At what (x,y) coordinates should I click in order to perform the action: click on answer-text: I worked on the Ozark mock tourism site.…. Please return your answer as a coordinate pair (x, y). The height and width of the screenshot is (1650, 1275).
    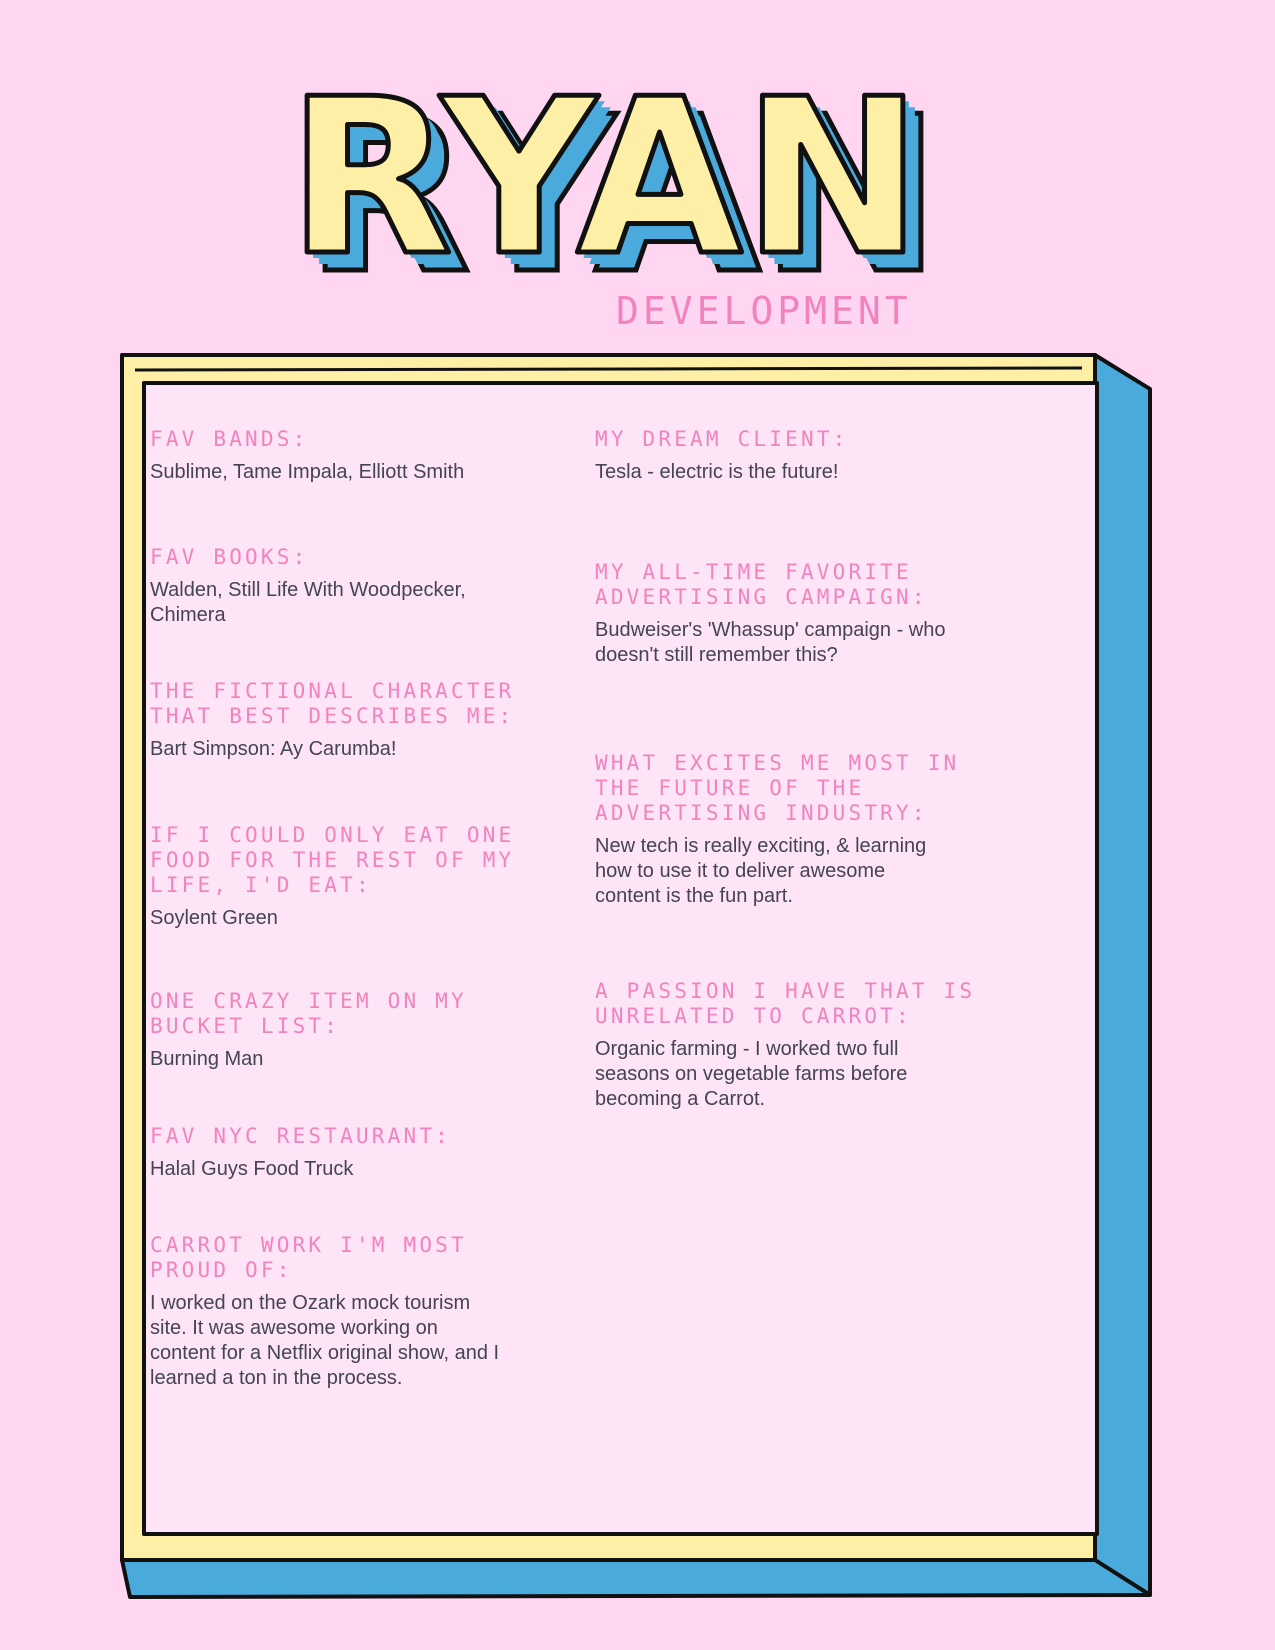
    Looking at the image, I should click on (325, 1340).